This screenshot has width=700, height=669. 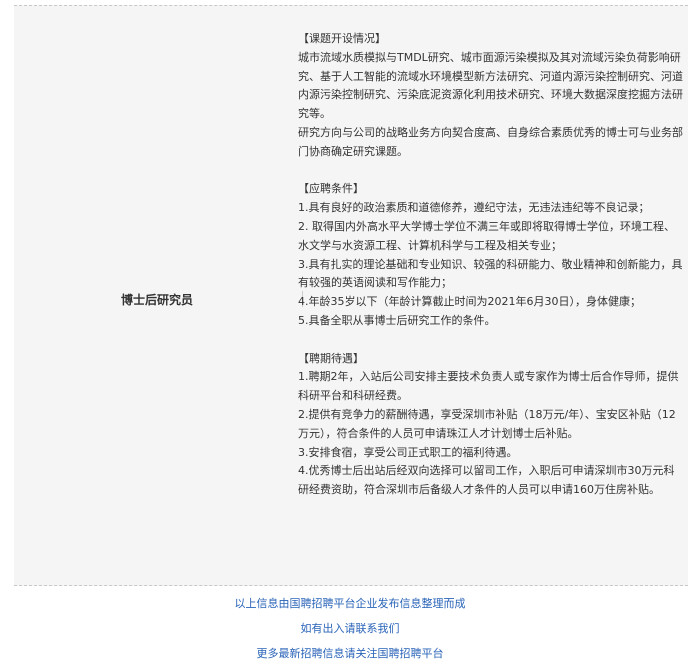 I want to click on section-heading-benefits: 【聘期待遇】, so click(x=331, y=358).